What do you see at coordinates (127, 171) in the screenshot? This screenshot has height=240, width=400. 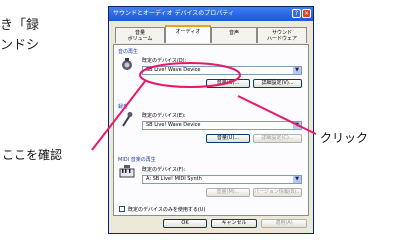 I see `keyboard-icon` at bounding box center [127, 171].